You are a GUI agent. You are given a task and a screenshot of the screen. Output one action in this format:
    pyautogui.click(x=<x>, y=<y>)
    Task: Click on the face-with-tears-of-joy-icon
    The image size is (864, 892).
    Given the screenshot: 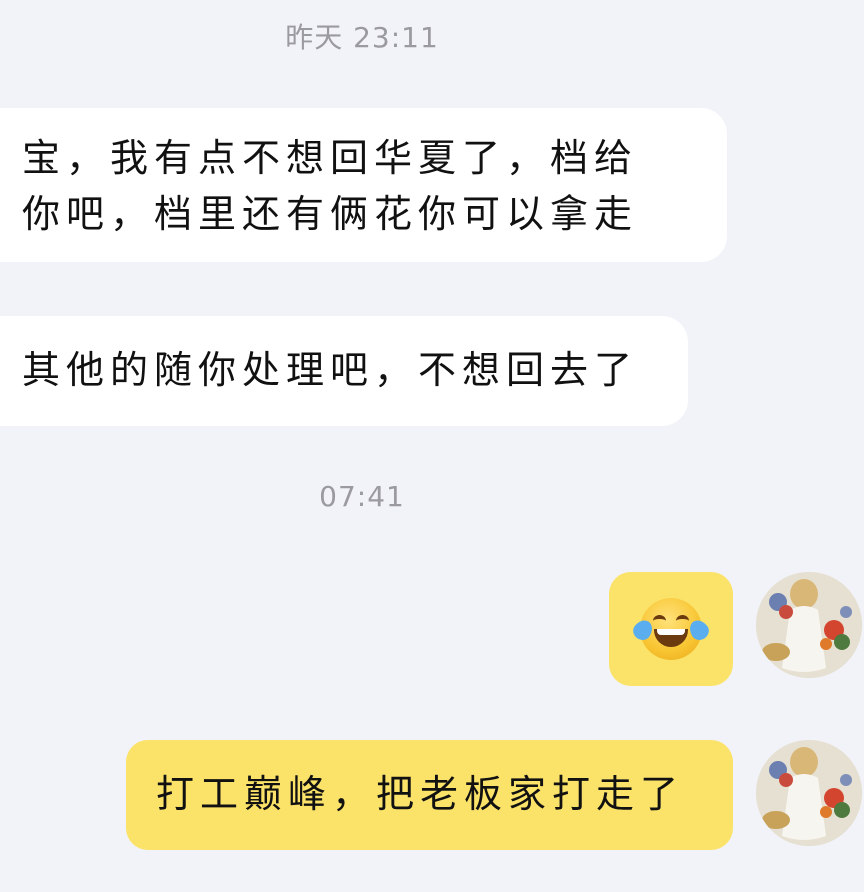 What is the action you would take?
    pyautogui.click(x=671, y=629)
    